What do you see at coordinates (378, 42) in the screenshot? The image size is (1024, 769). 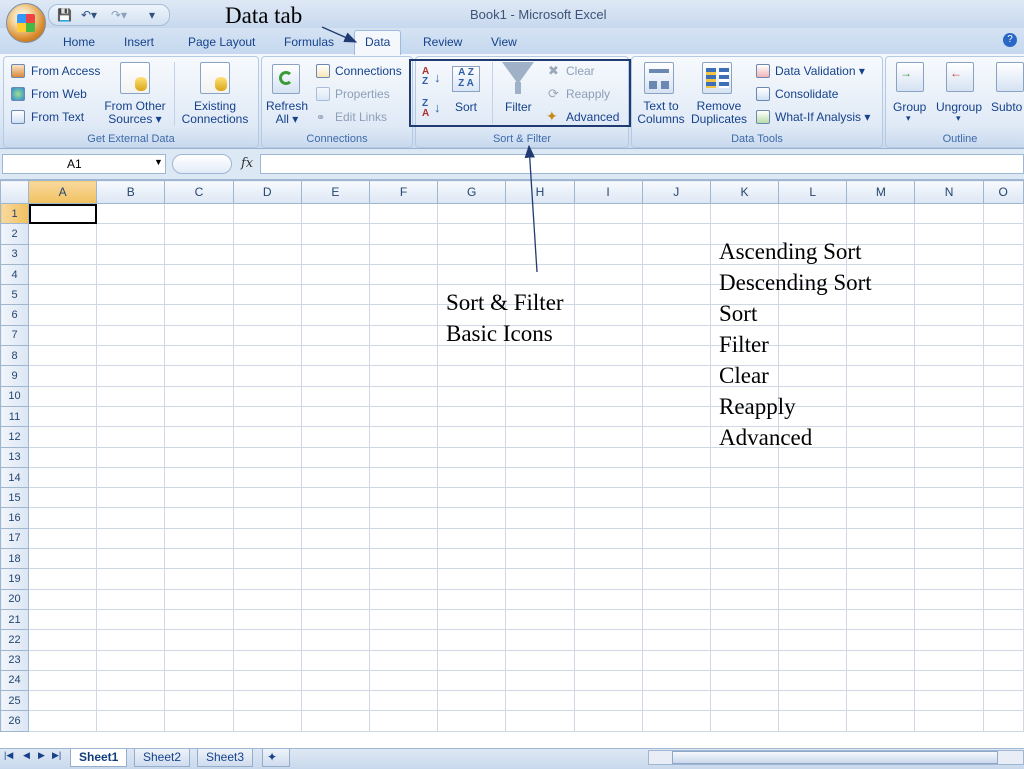 I see `tab-data: Data` at bounding box center [378, 42].